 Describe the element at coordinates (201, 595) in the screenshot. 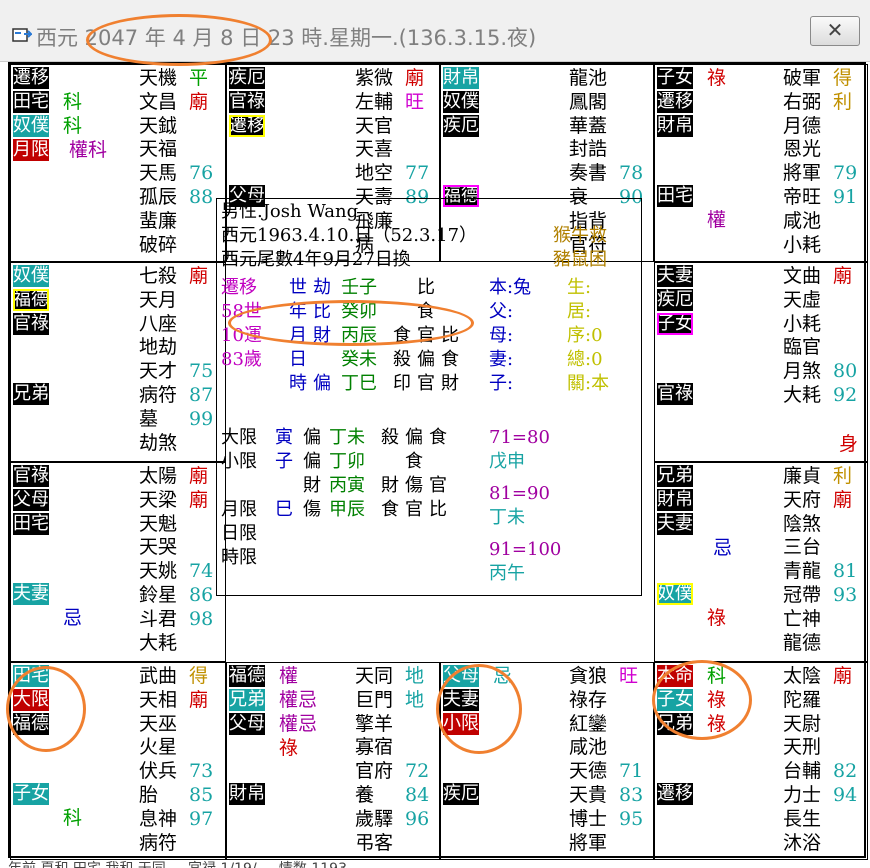

I see `star-age-number: 86` at that location.